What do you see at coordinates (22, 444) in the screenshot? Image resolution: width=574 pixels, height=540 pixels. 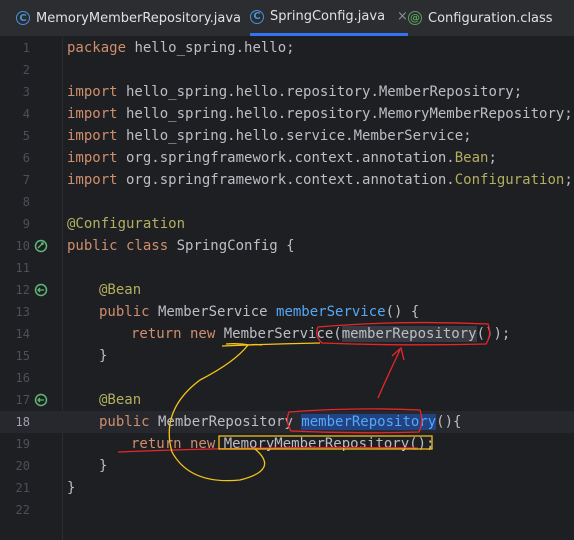 I see `line-number: 19` at bounding box center [22, 444].